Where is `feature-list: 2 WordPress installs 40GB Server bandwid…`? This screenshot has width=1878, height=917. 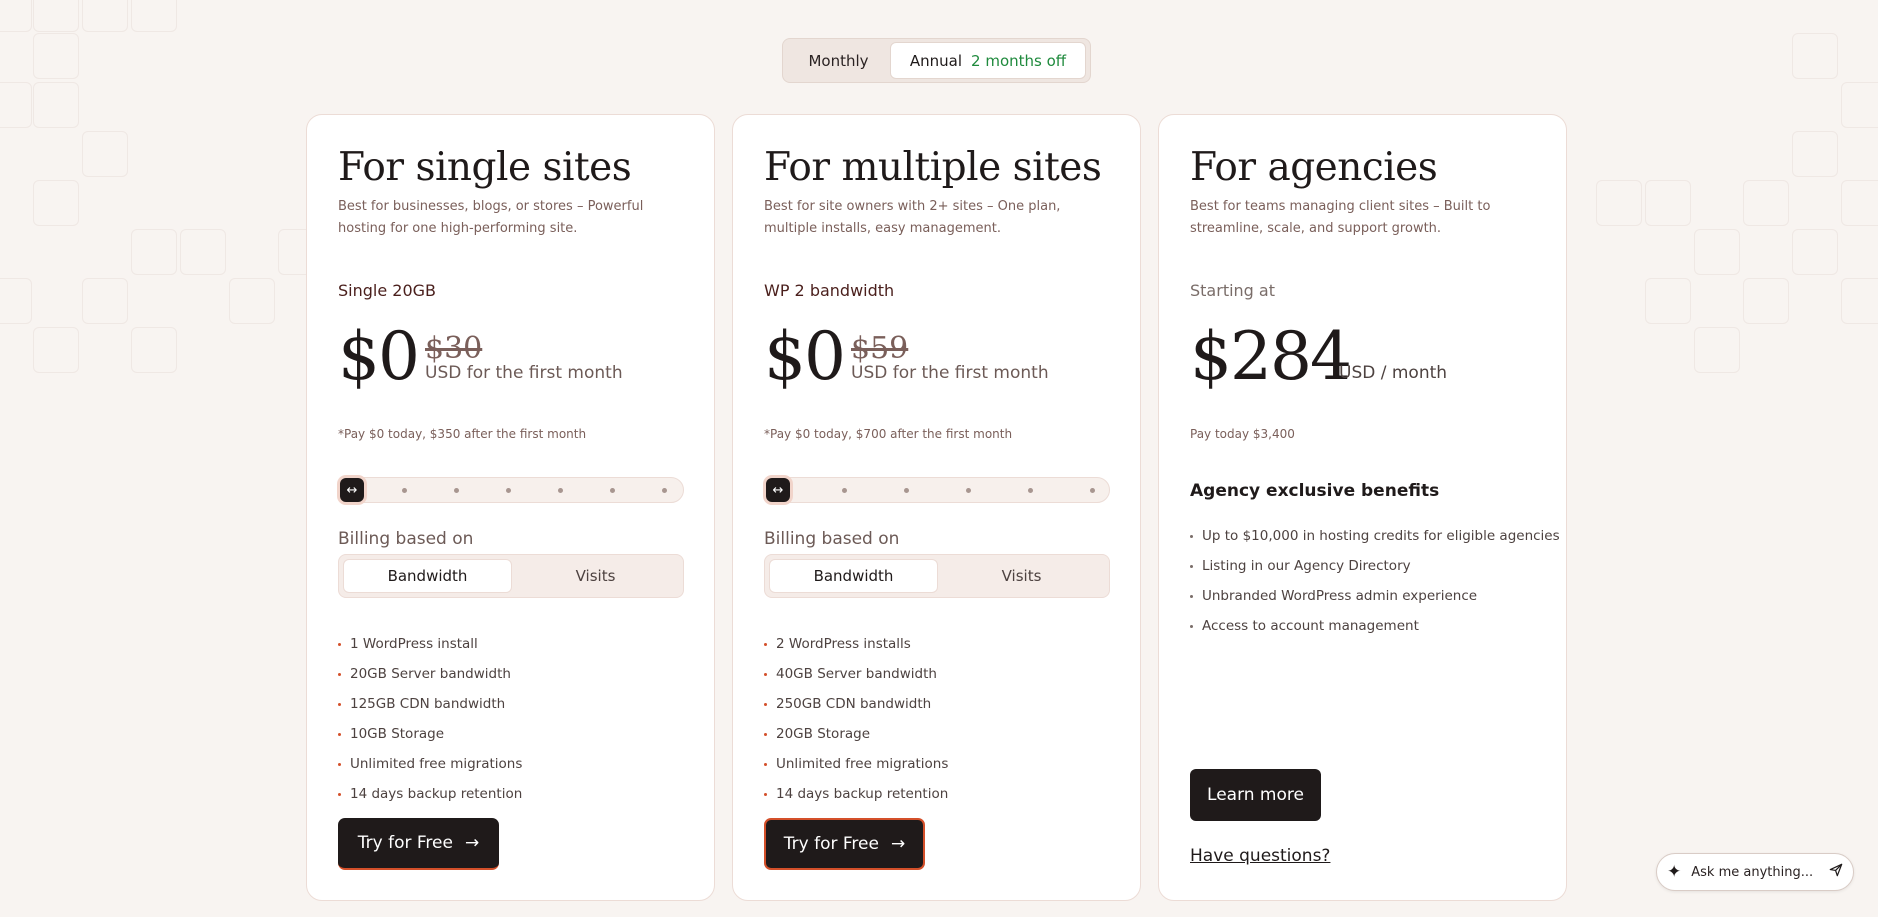
feature-list: 2 WordPress installs 40GB Server bandwid… is located at coordinates (856, 719).